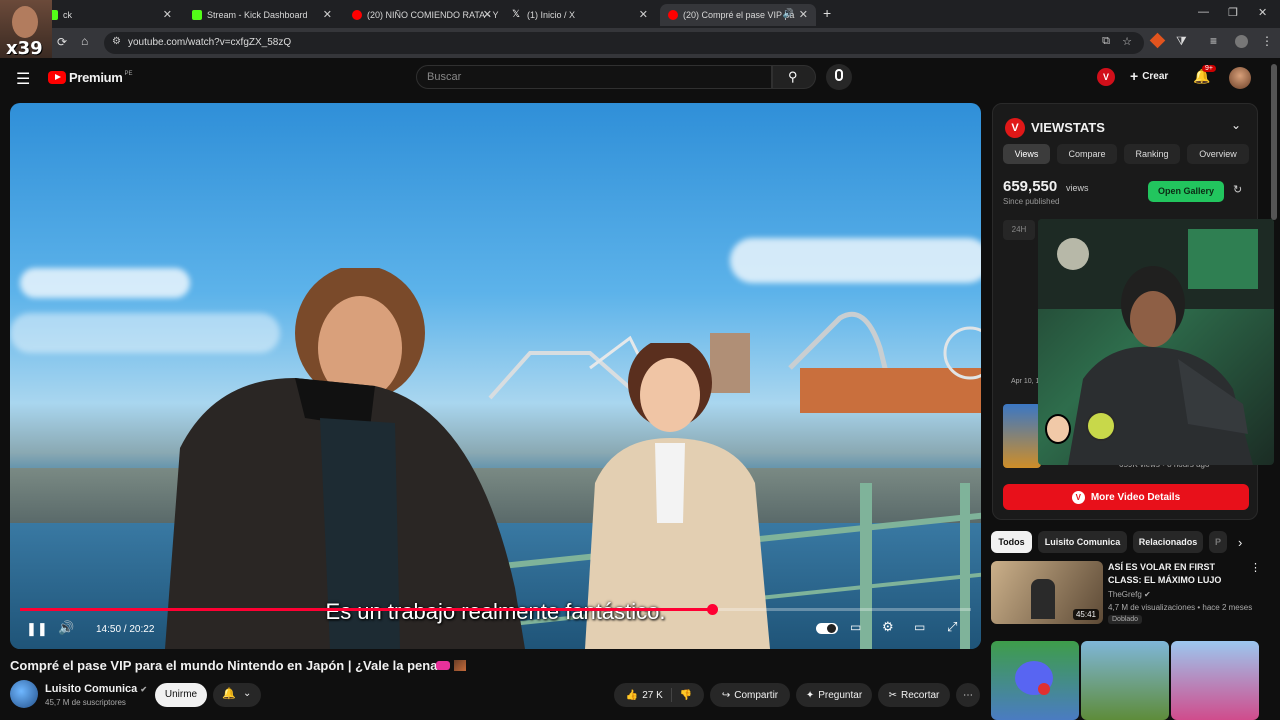 The width and height of the screenshot is (1280, 720). Describe the element at coordinates (110, 15) in the screenshot. I see `browser-tab: ck ✕` at that location.